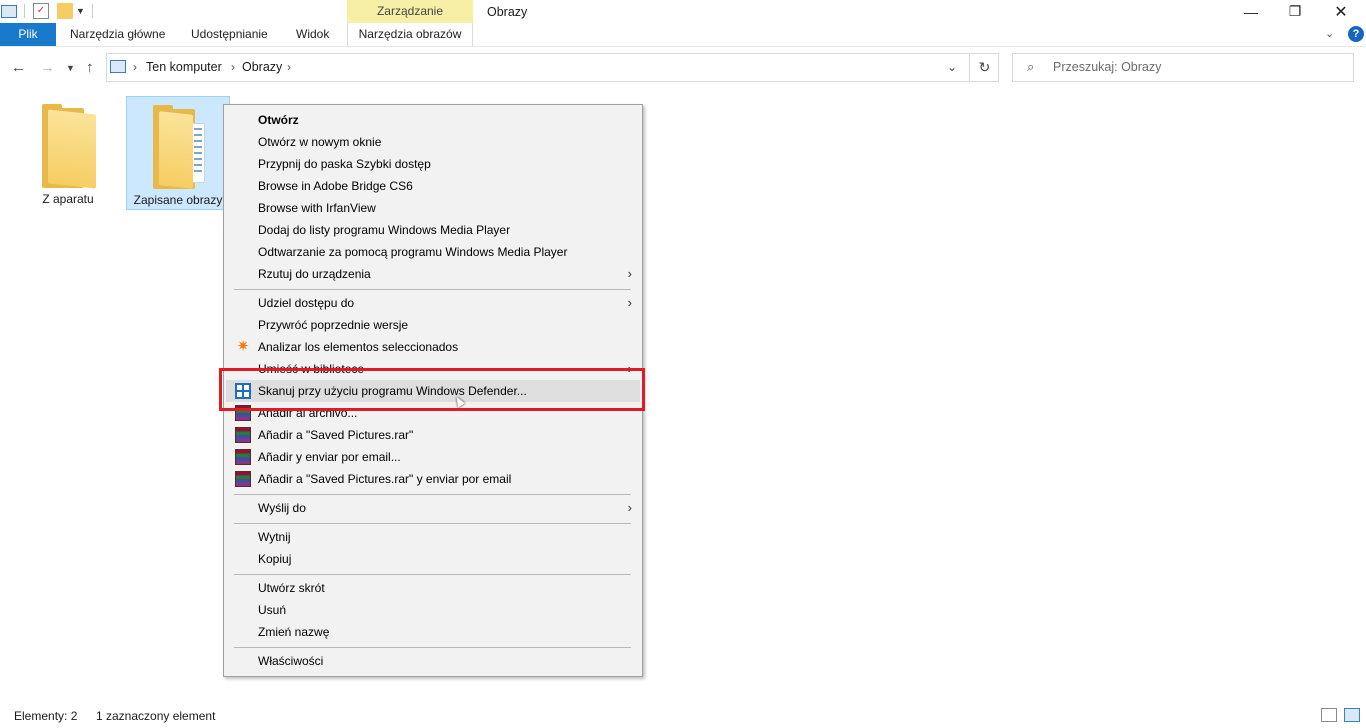 The height and width of the screenshot is (728, 1366). I want to click on minimize-button: —, so click(1251, 11).